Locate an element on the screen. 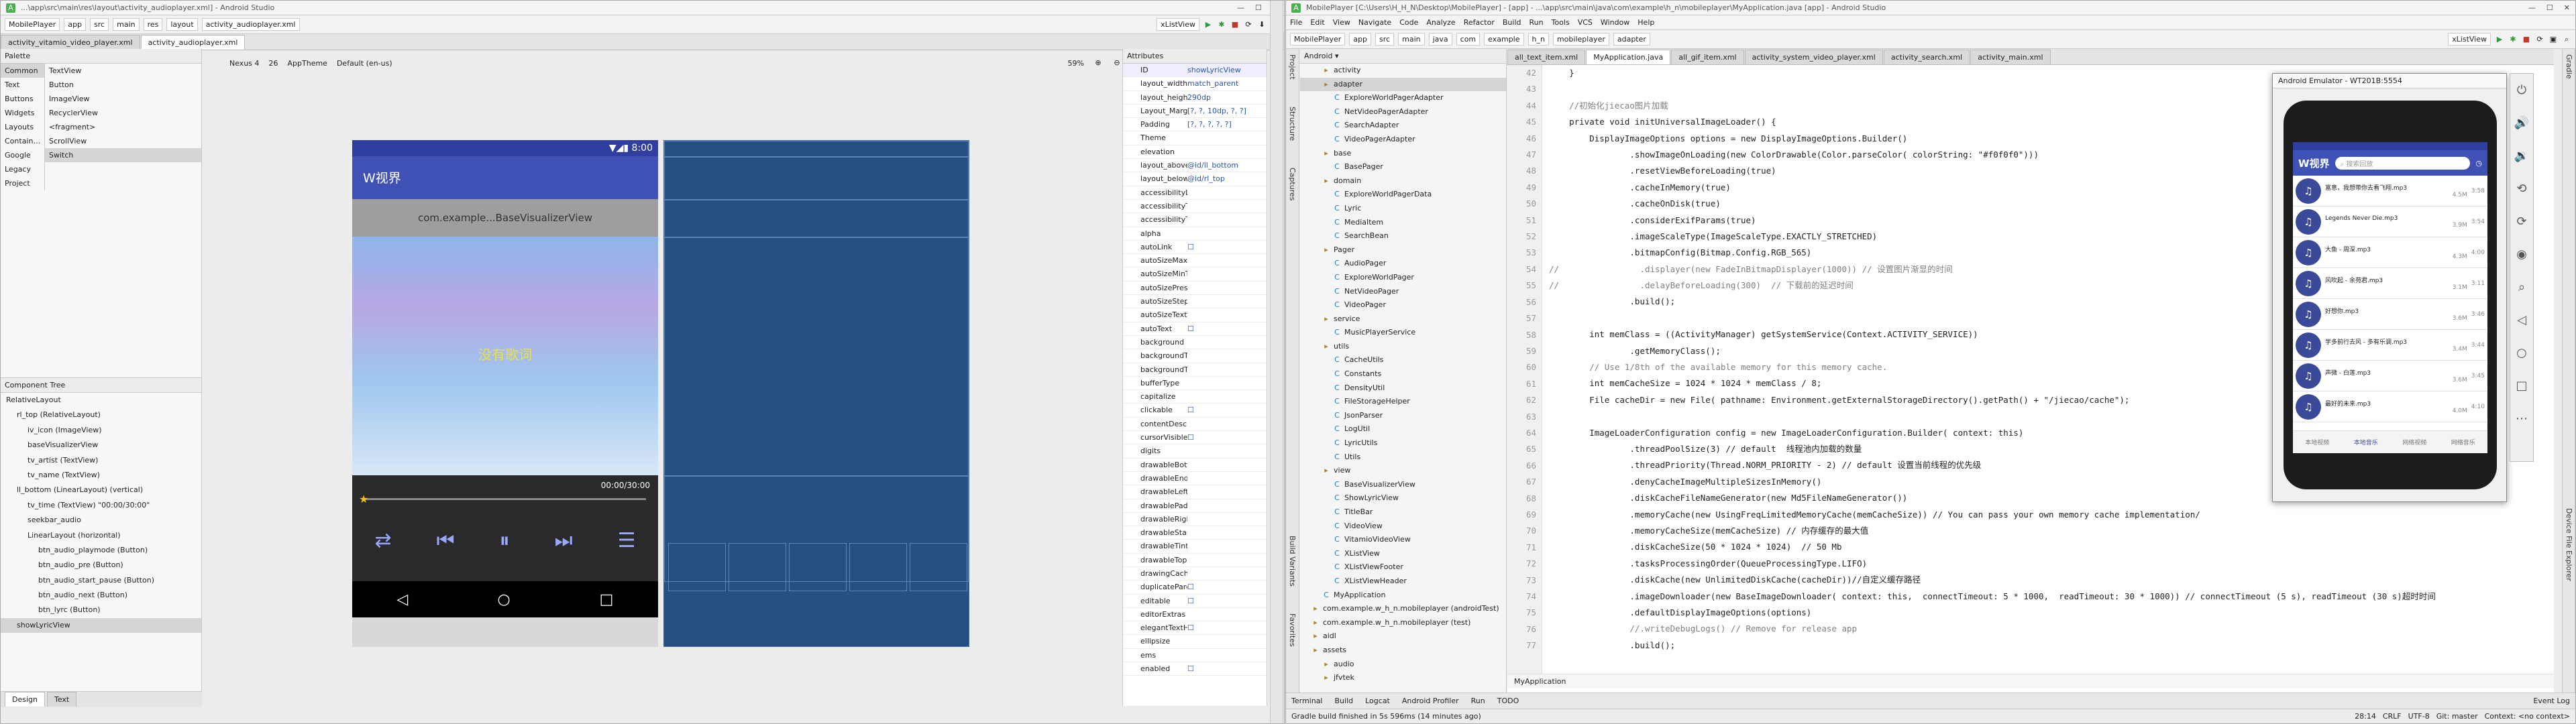 This screenshot has width=2576, height=724. palette-category: Layouts is located at coordinates (22, 127).